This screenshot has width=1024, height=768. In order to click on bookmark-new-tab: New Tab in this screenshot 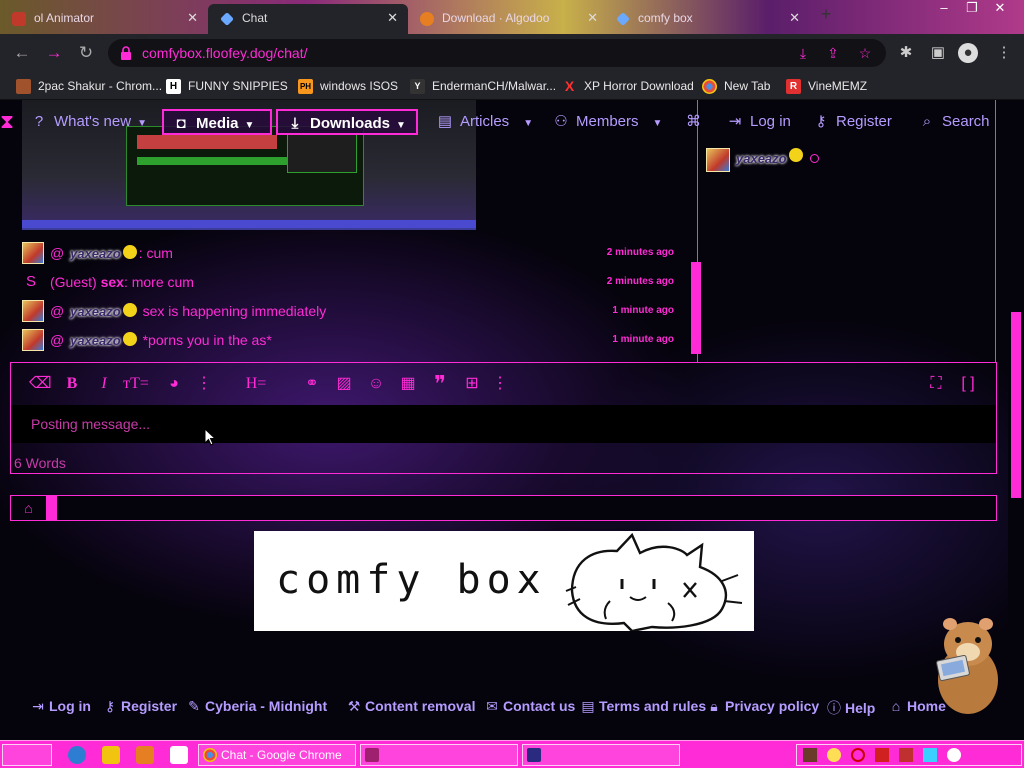, I will do `click(736, 86)`.